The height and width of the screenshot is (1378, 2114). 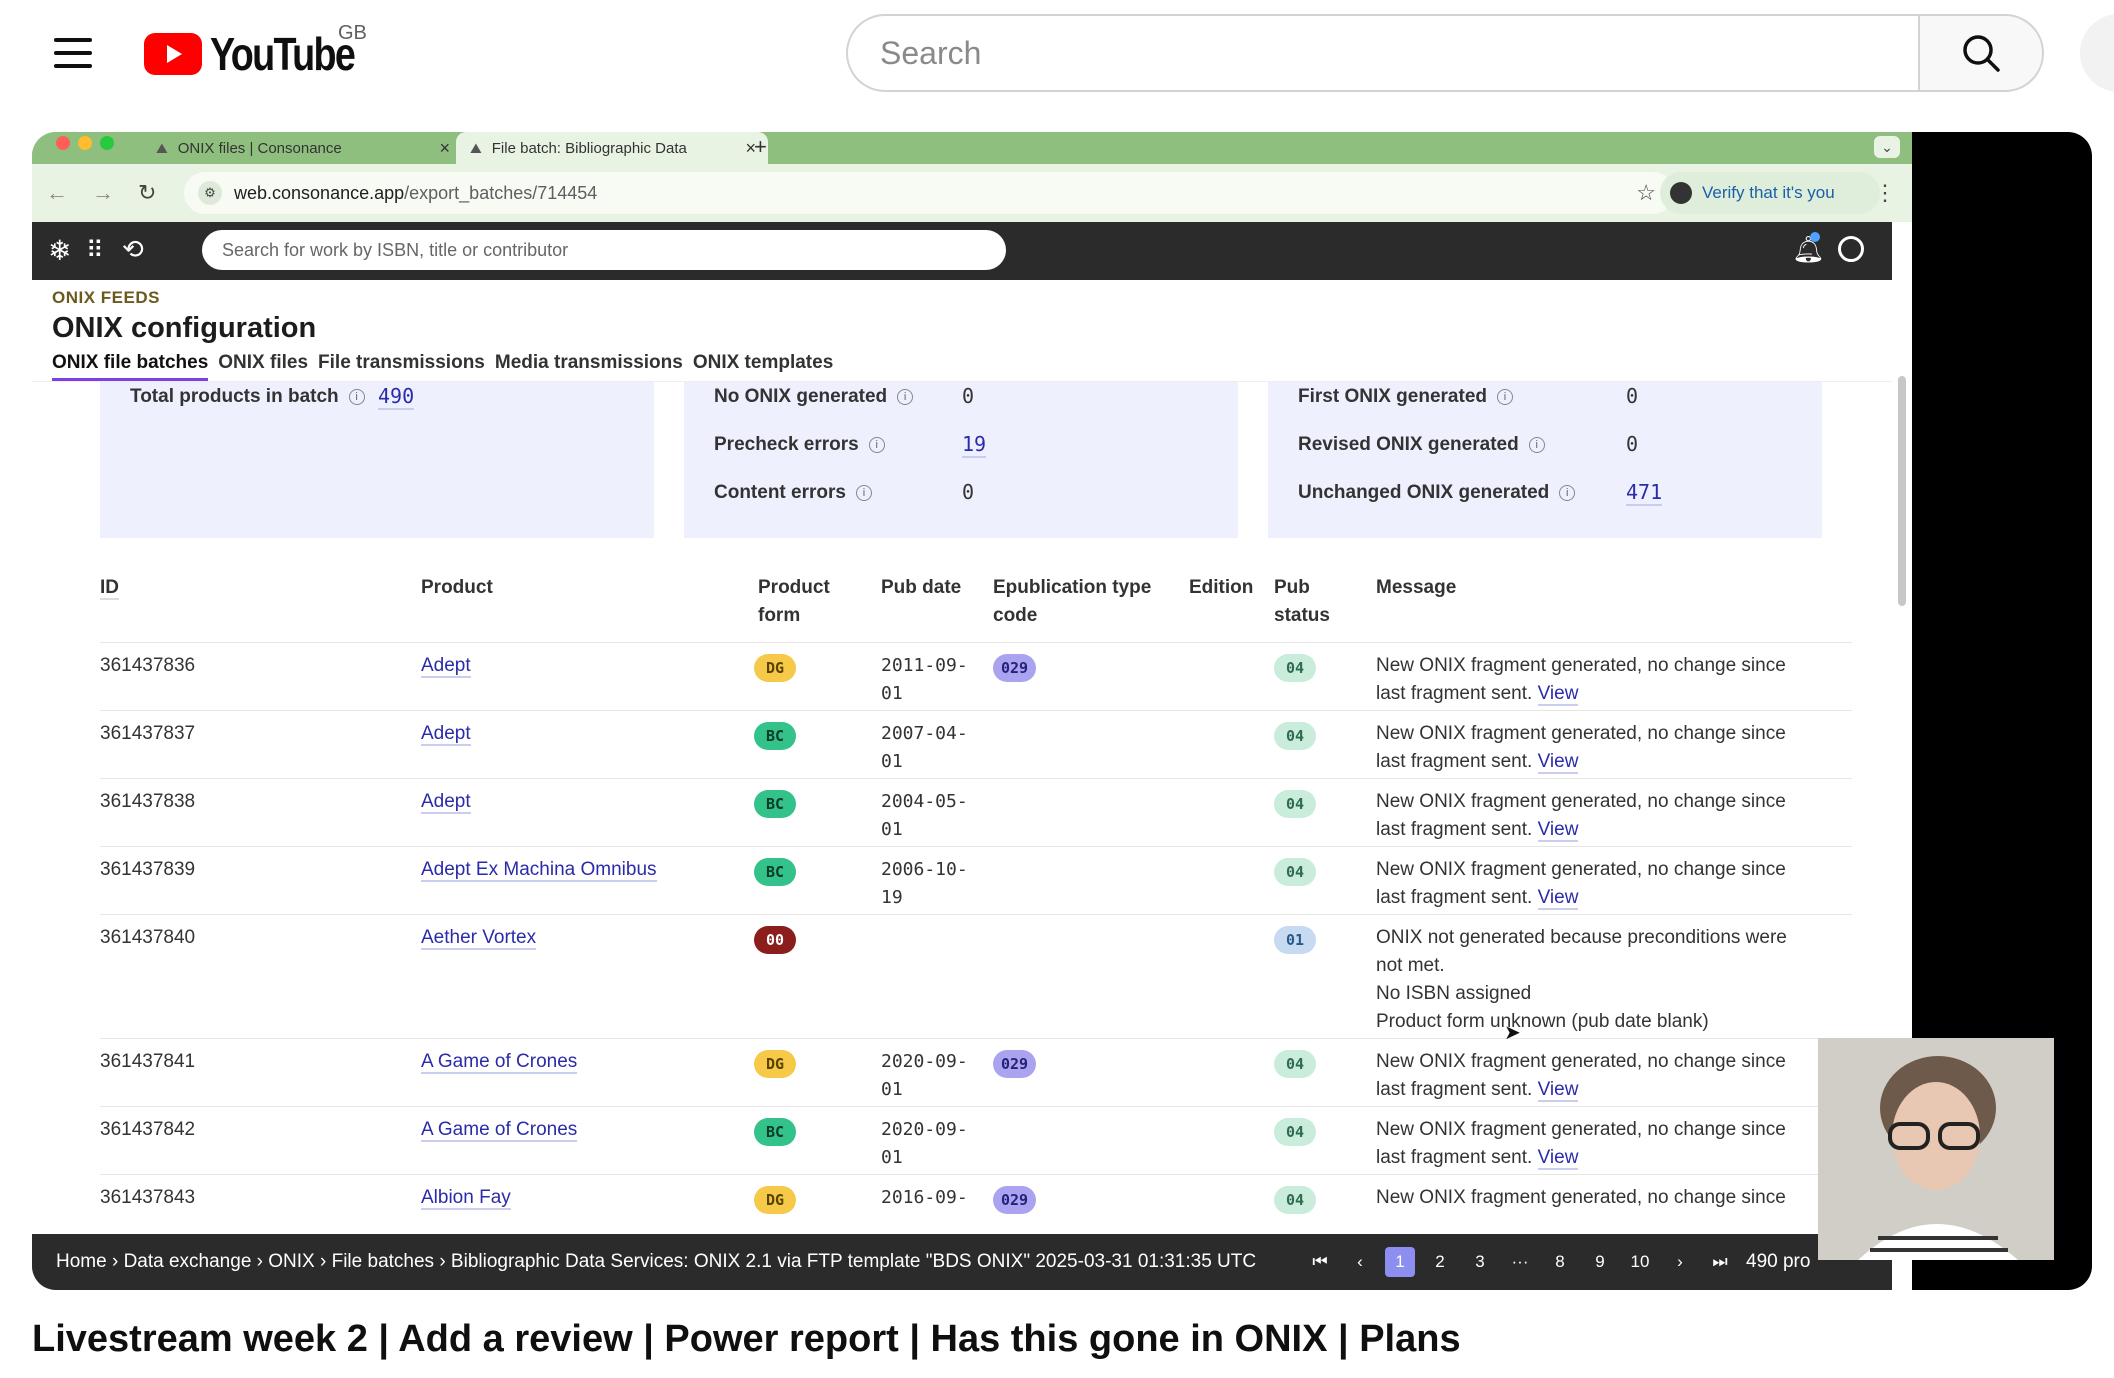 What do you see at coordinates (1640, 1262) in the screenshot?
I see `page-10: 10` at bounding box center [1640, 1262].